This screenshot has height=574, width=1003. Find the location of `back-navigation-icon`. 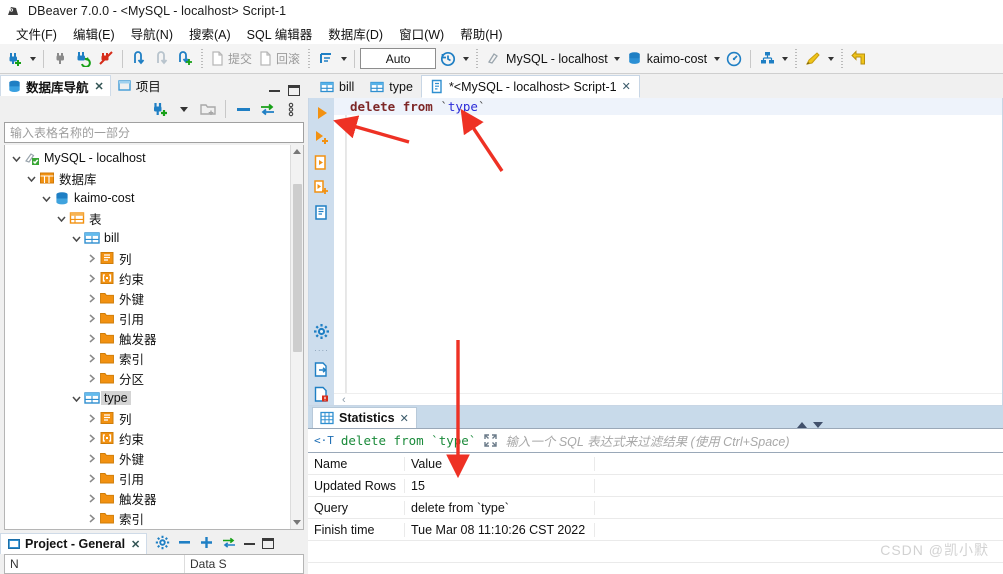

back-navigation-icon is located at coordinates (859, 59).